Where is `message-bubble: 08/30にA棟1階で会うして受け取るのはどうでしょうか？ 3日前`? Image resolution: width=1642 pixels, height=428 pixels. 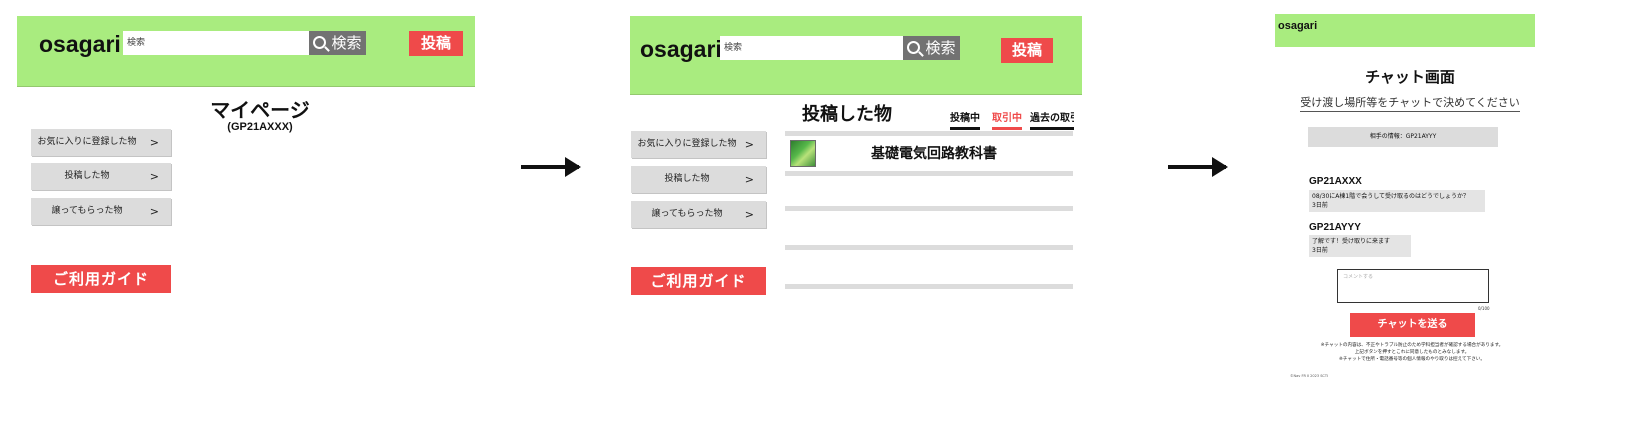 message-bubble: 08/30にA棟1階で会うして受け取るのはどうでしょうか？ 3日前 is located at coordinates (1397, 201).